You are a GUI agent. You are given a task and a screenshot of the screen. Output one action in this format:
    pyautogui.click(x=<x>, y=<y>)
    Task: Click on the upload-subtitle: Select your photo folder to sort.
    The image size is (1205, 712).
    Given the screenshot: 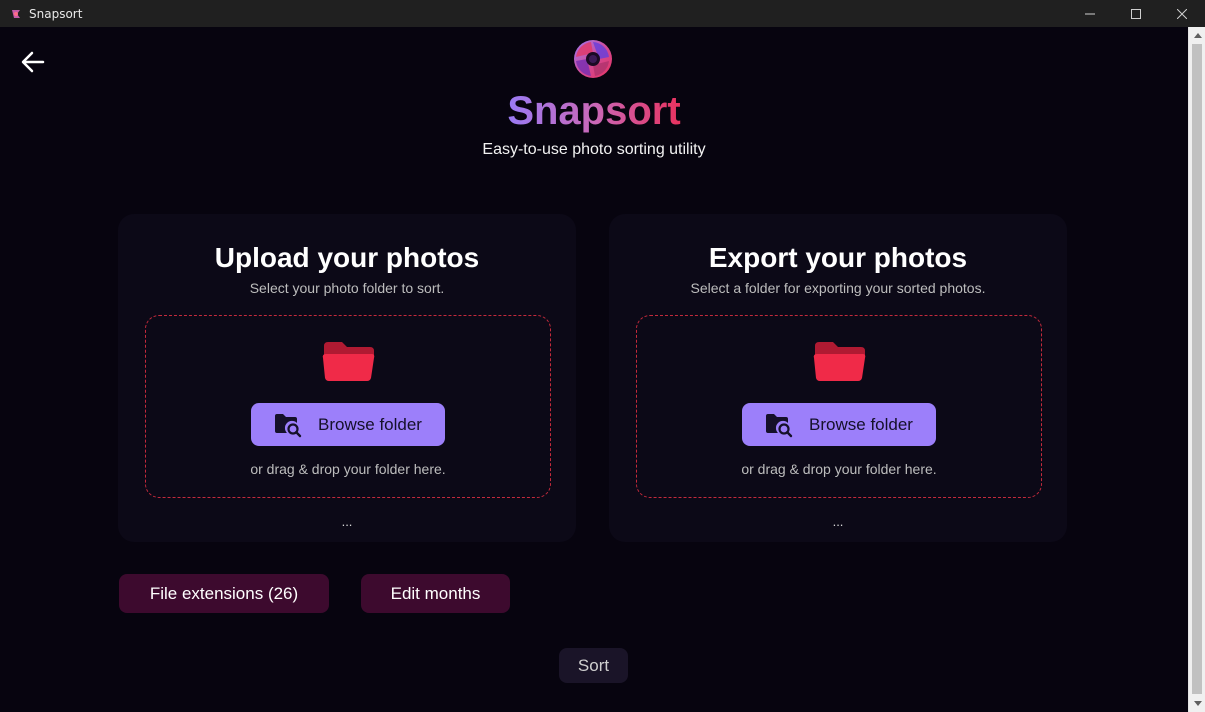 What is the action you would take?
    pyautogui.click(x=347, y=288)
    